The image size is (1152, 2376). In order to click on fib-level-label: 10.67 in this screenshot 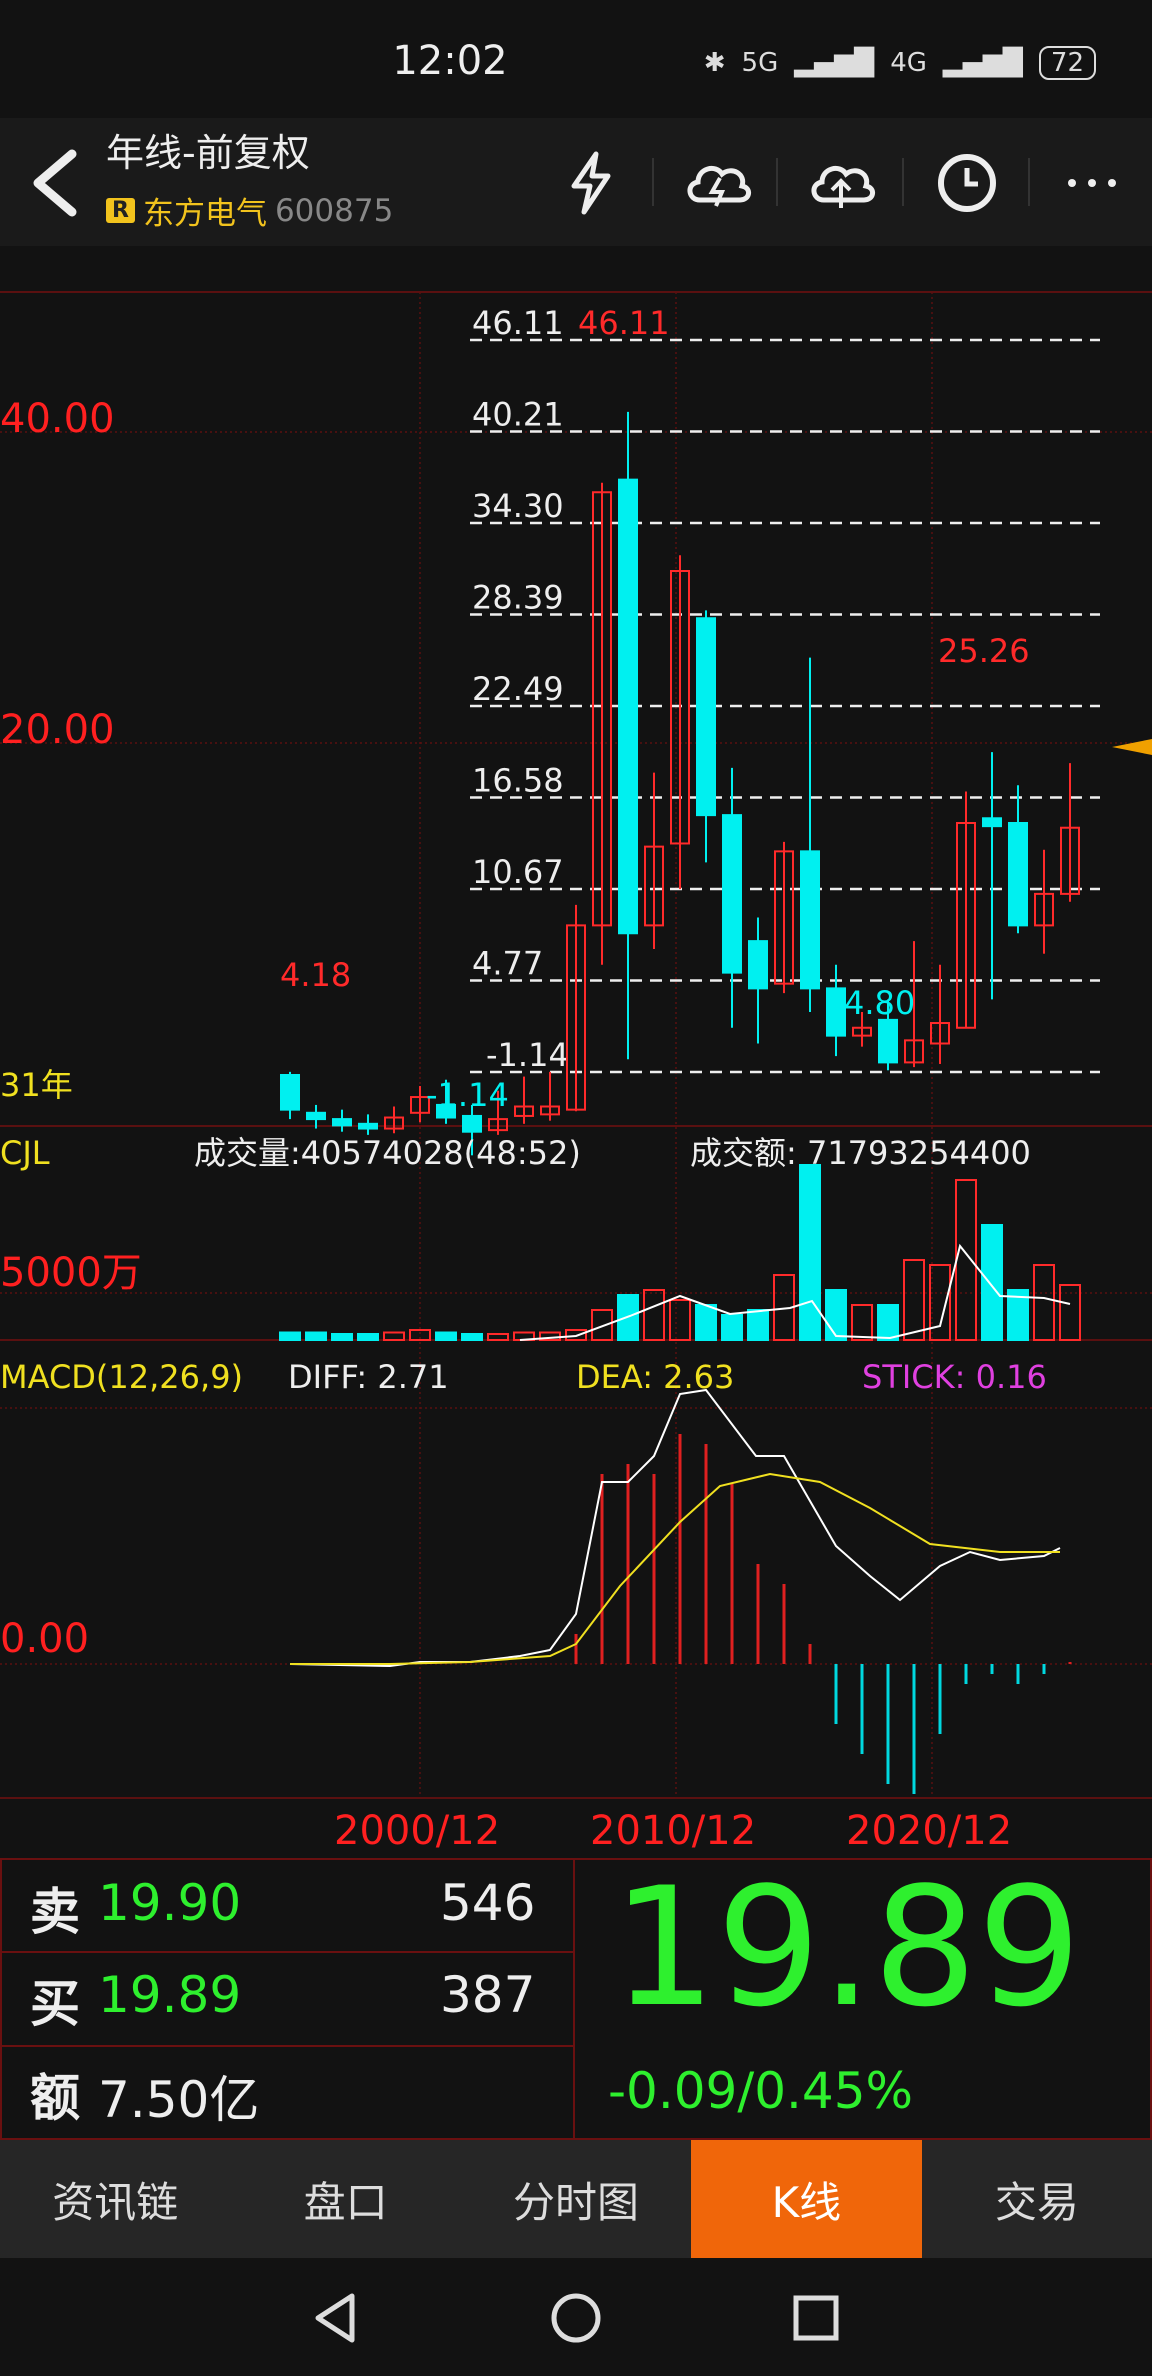, I will do `click(518, 872)`.